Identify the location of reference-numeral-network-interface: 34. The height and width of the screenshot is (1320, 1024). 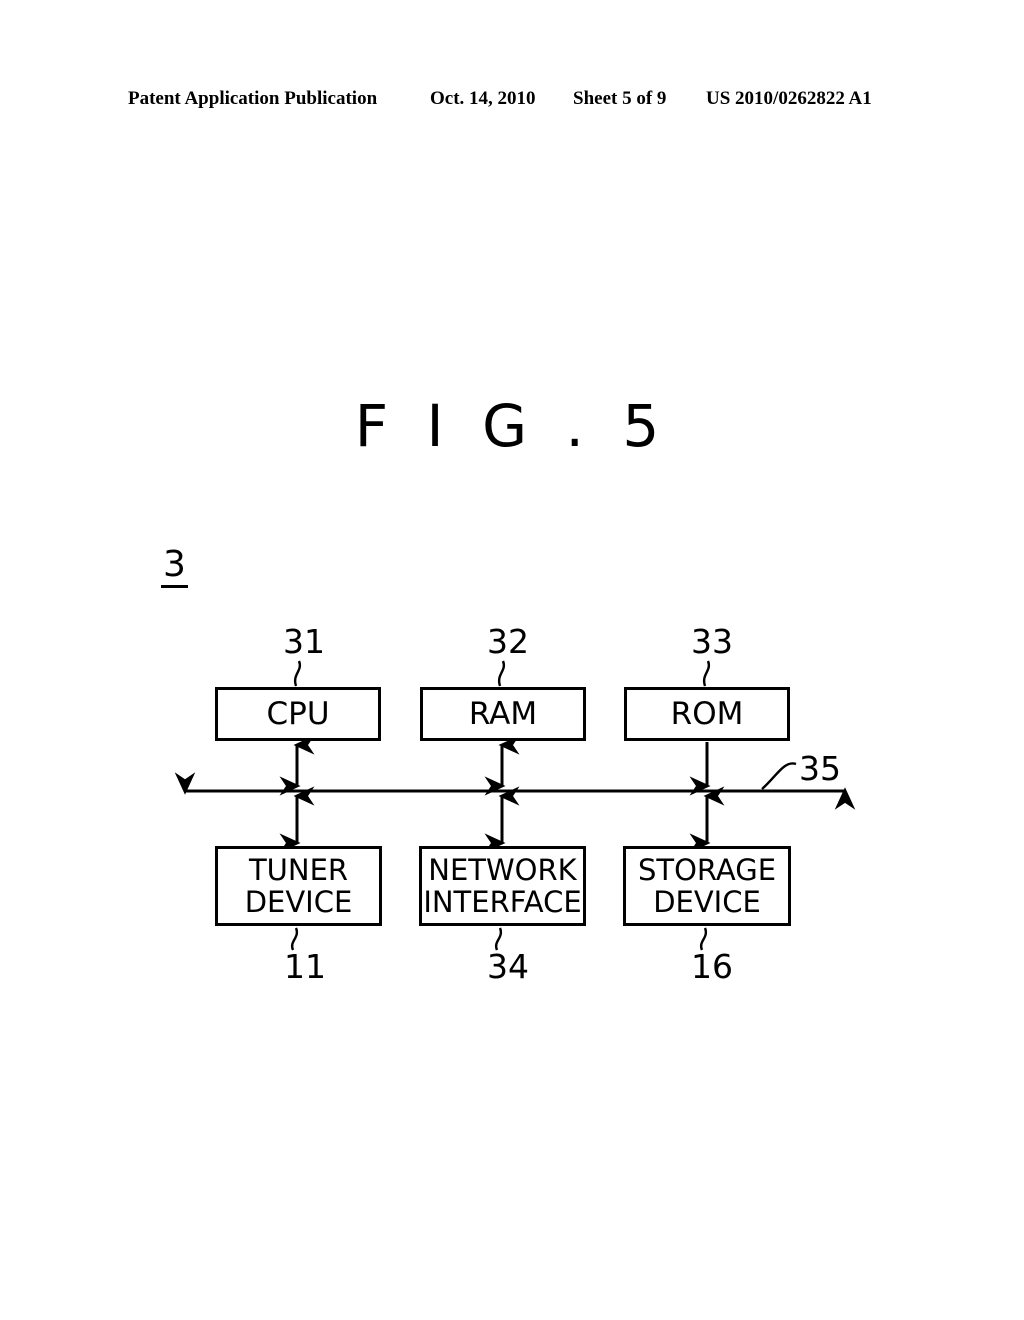
(508, 966).